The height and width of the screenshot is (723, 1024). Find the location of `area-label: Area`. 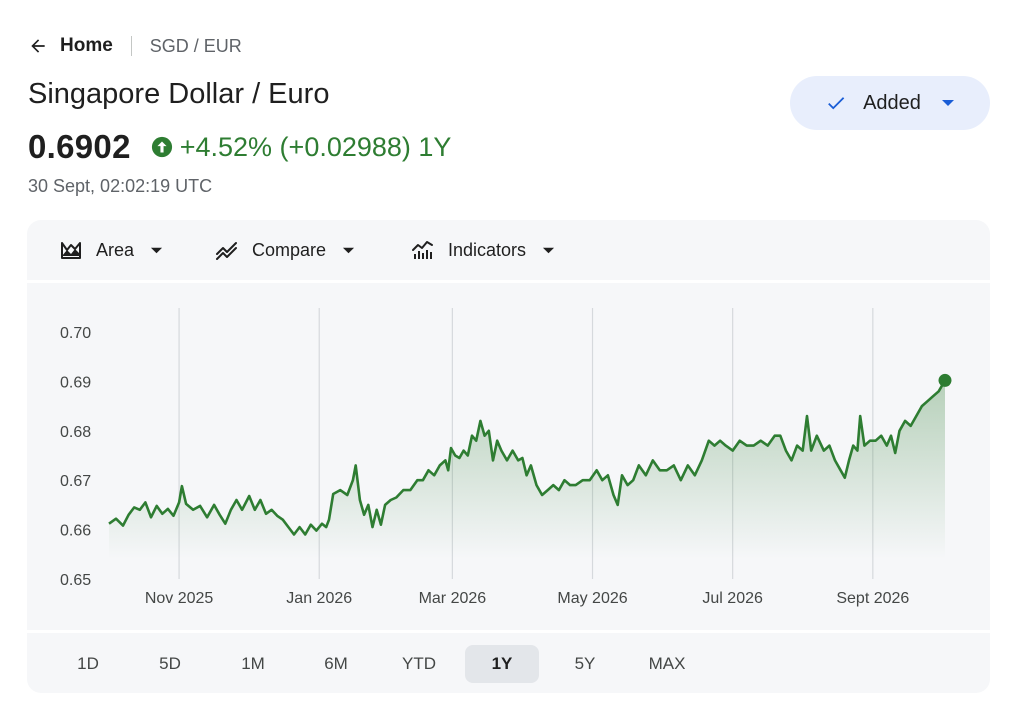

area-label: Area is located at coordinates (115, 249).